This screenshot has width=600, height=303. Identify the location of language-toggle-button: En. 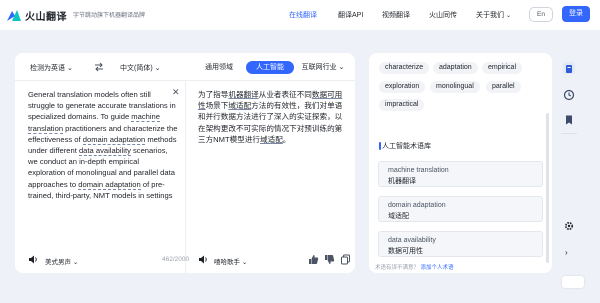
(541, 14).